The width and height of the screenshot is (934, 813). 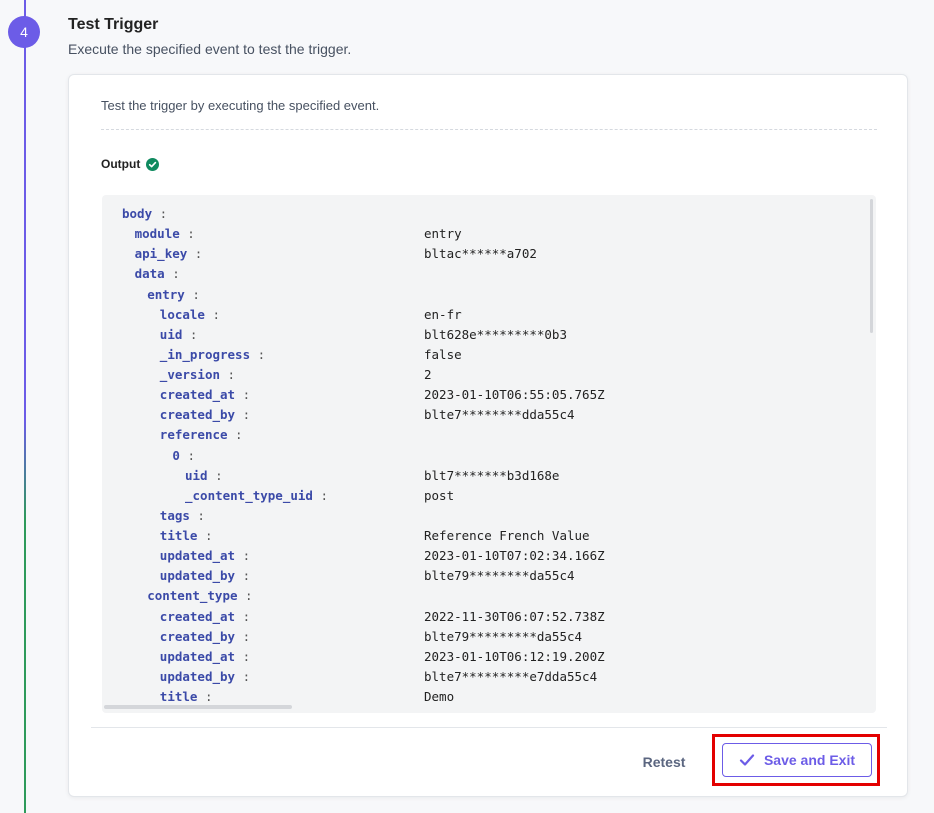 I want to click on output-line: created_at : 2023-01-10T06:55:05.765Z, so click(x=492, y=395).